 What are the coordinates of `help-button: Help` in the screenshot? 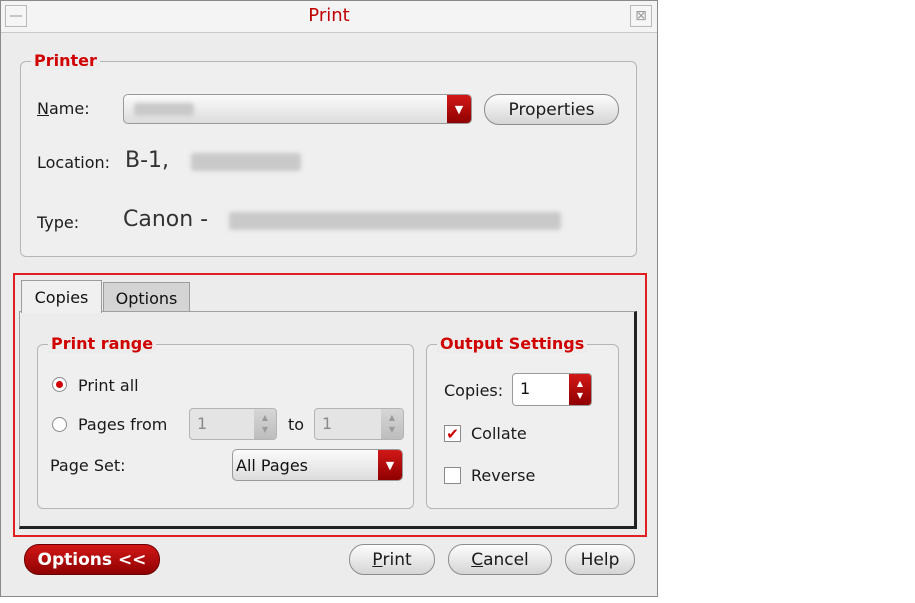 It's located at (600, 559).